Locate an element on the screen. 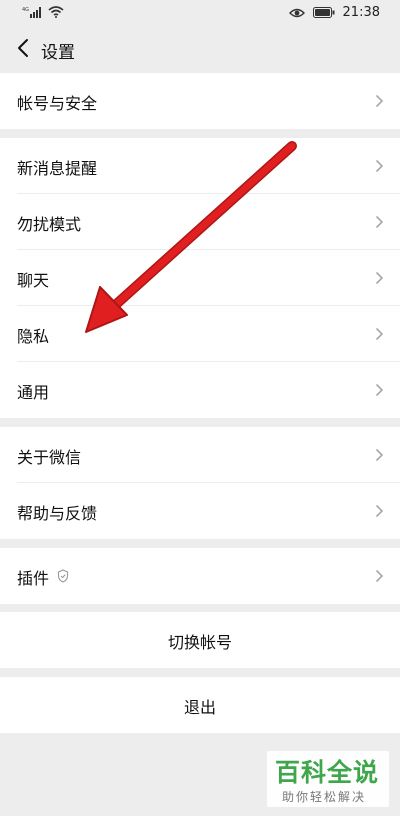 The width and height of the screenshot is (400, 816). settings-item-chat: 聊天 is located at coordinates (200, 278).